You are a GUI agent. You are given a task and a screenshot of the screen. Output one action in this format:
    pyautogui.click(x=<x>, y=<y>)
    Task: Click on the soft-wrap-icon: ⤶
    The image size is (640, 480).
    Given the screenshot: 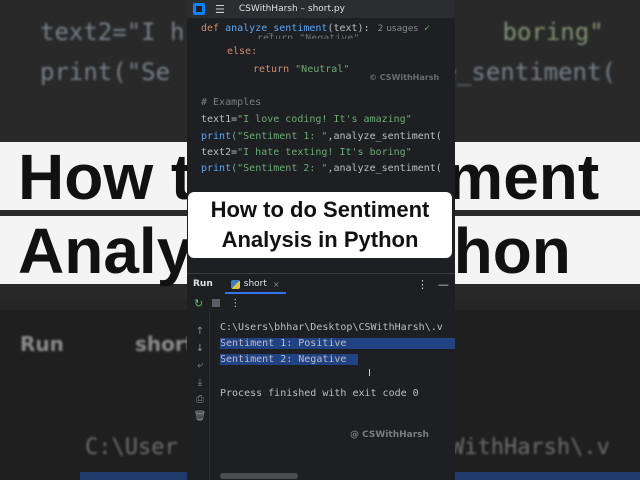 What is the action you would take?
    pyautogui.click(x=200, y=365)
    